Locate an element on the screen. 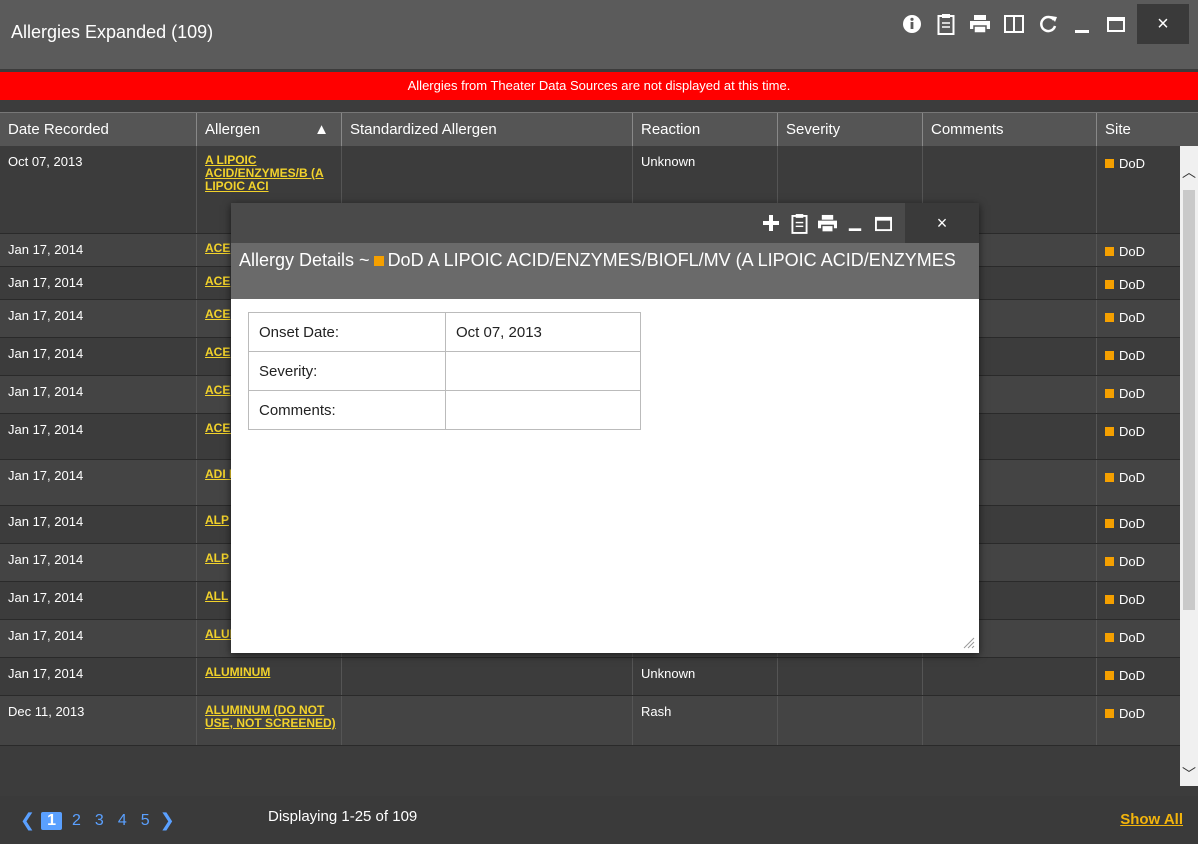 Image resolution: width=1198 pixels, height=844 pixels. col-standardized-allergen: Standardized Allergen is located at coordinates (487, 130).